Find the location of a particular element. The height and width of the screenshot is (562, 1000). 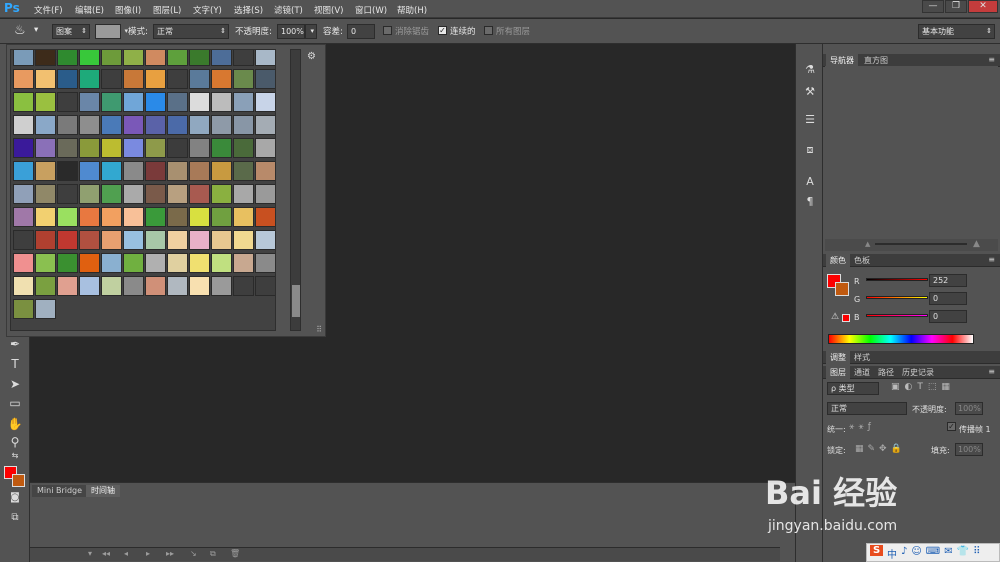

menu-help: 帮助(H) is located at coordinates (412, 10).